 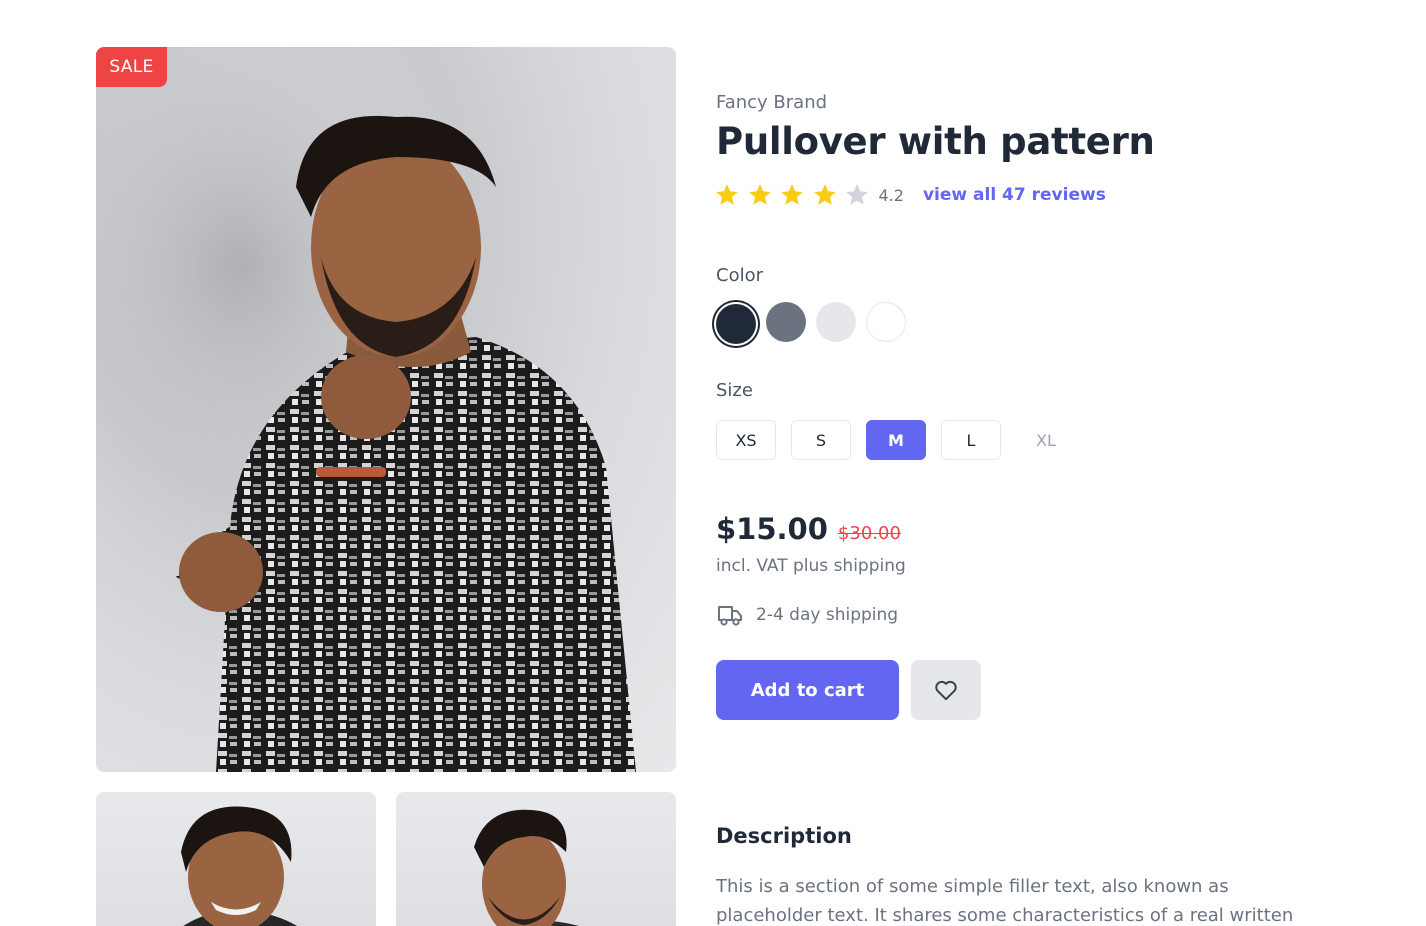 I want to click on shipping-text: 2-4 day shipping, so click(x=827, y=615).